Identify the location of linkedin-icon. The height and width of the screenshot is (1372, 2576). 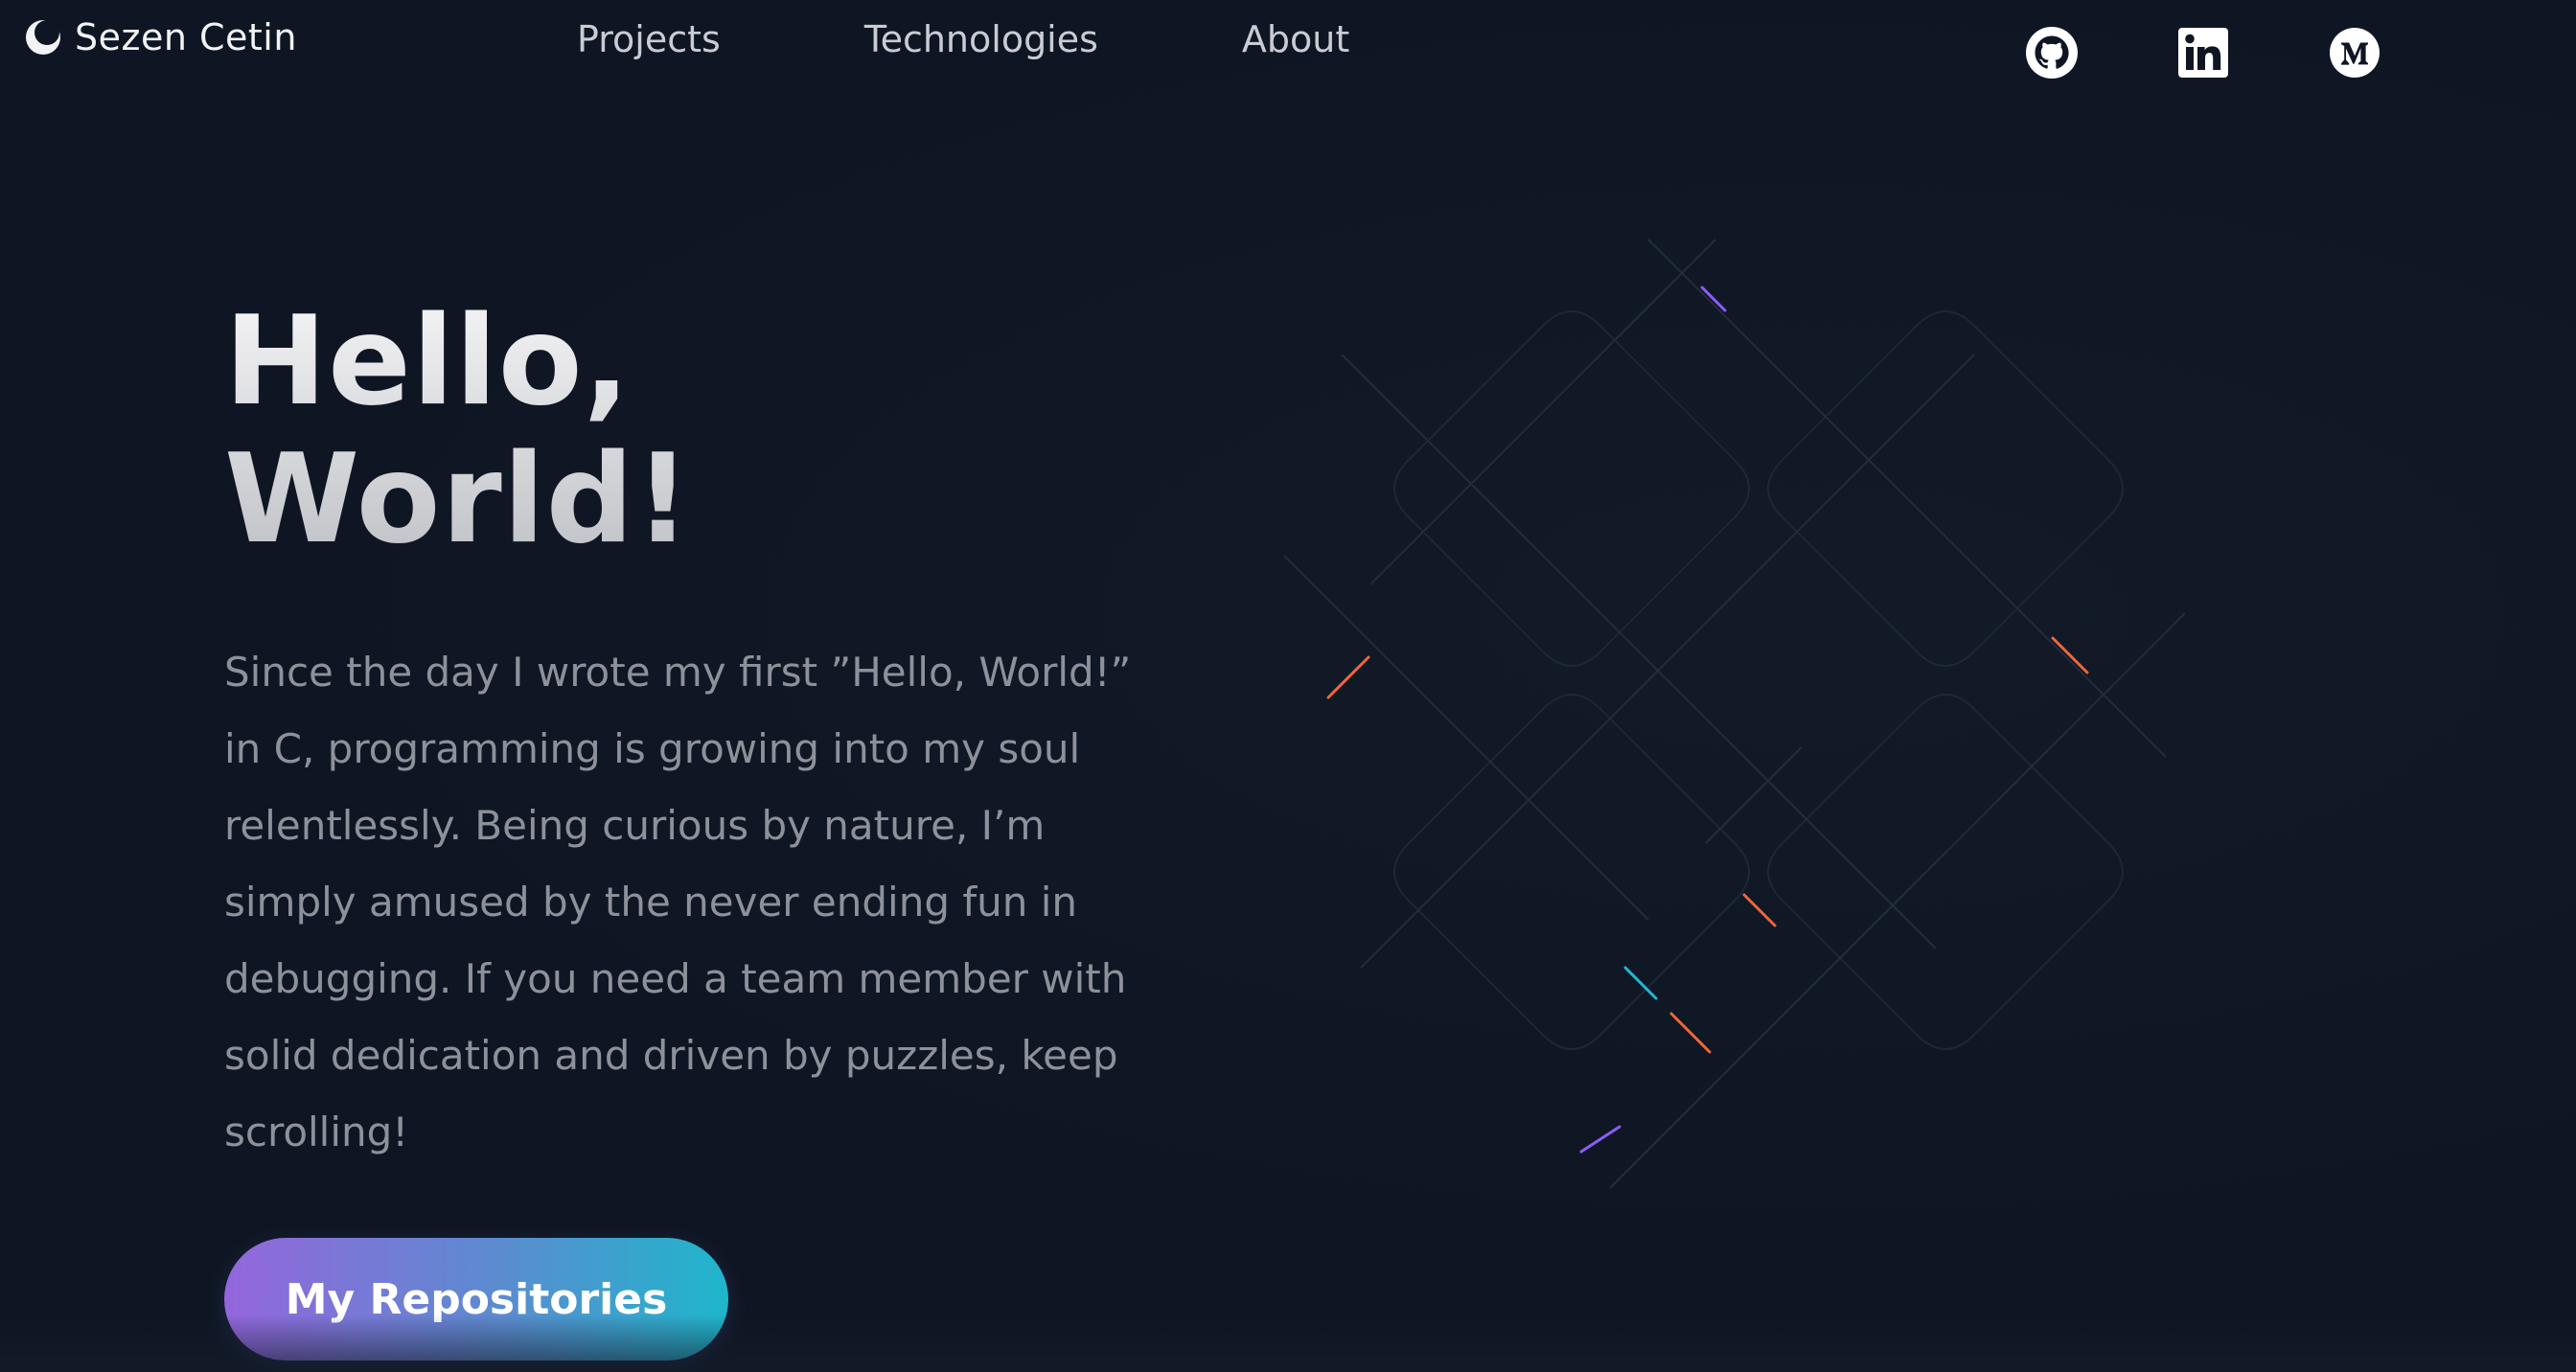
(2203, 53).